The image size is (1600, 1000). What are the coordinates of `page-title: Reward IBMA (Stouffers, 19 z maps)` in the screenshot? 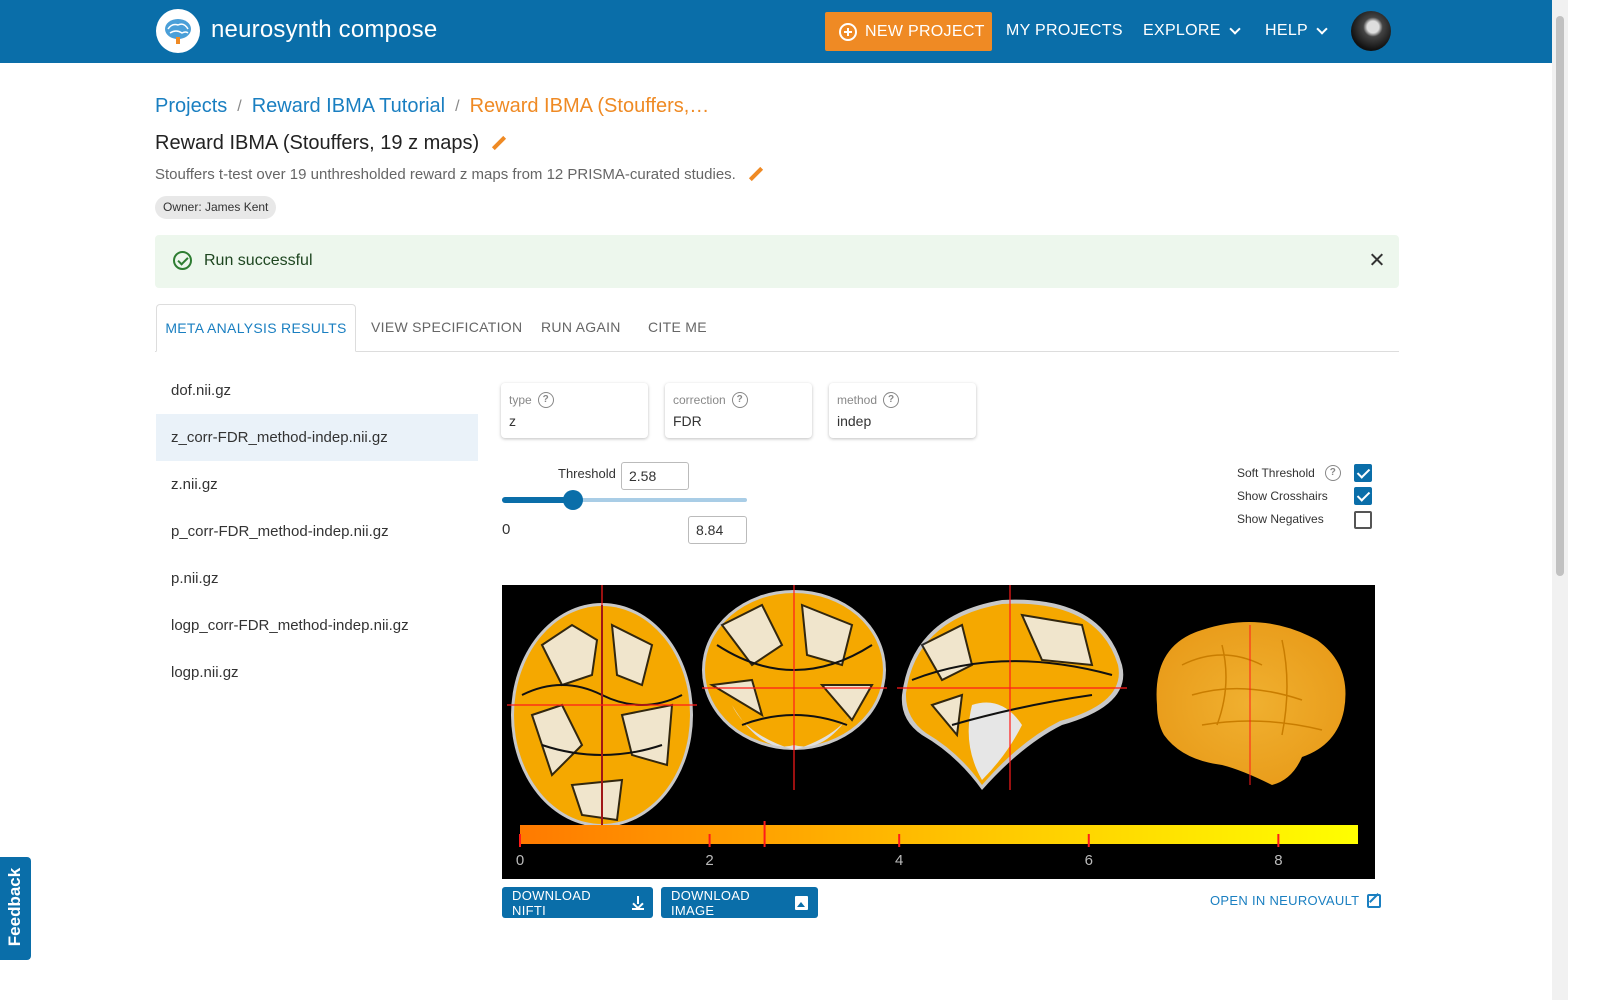 It's located at (331, 143).